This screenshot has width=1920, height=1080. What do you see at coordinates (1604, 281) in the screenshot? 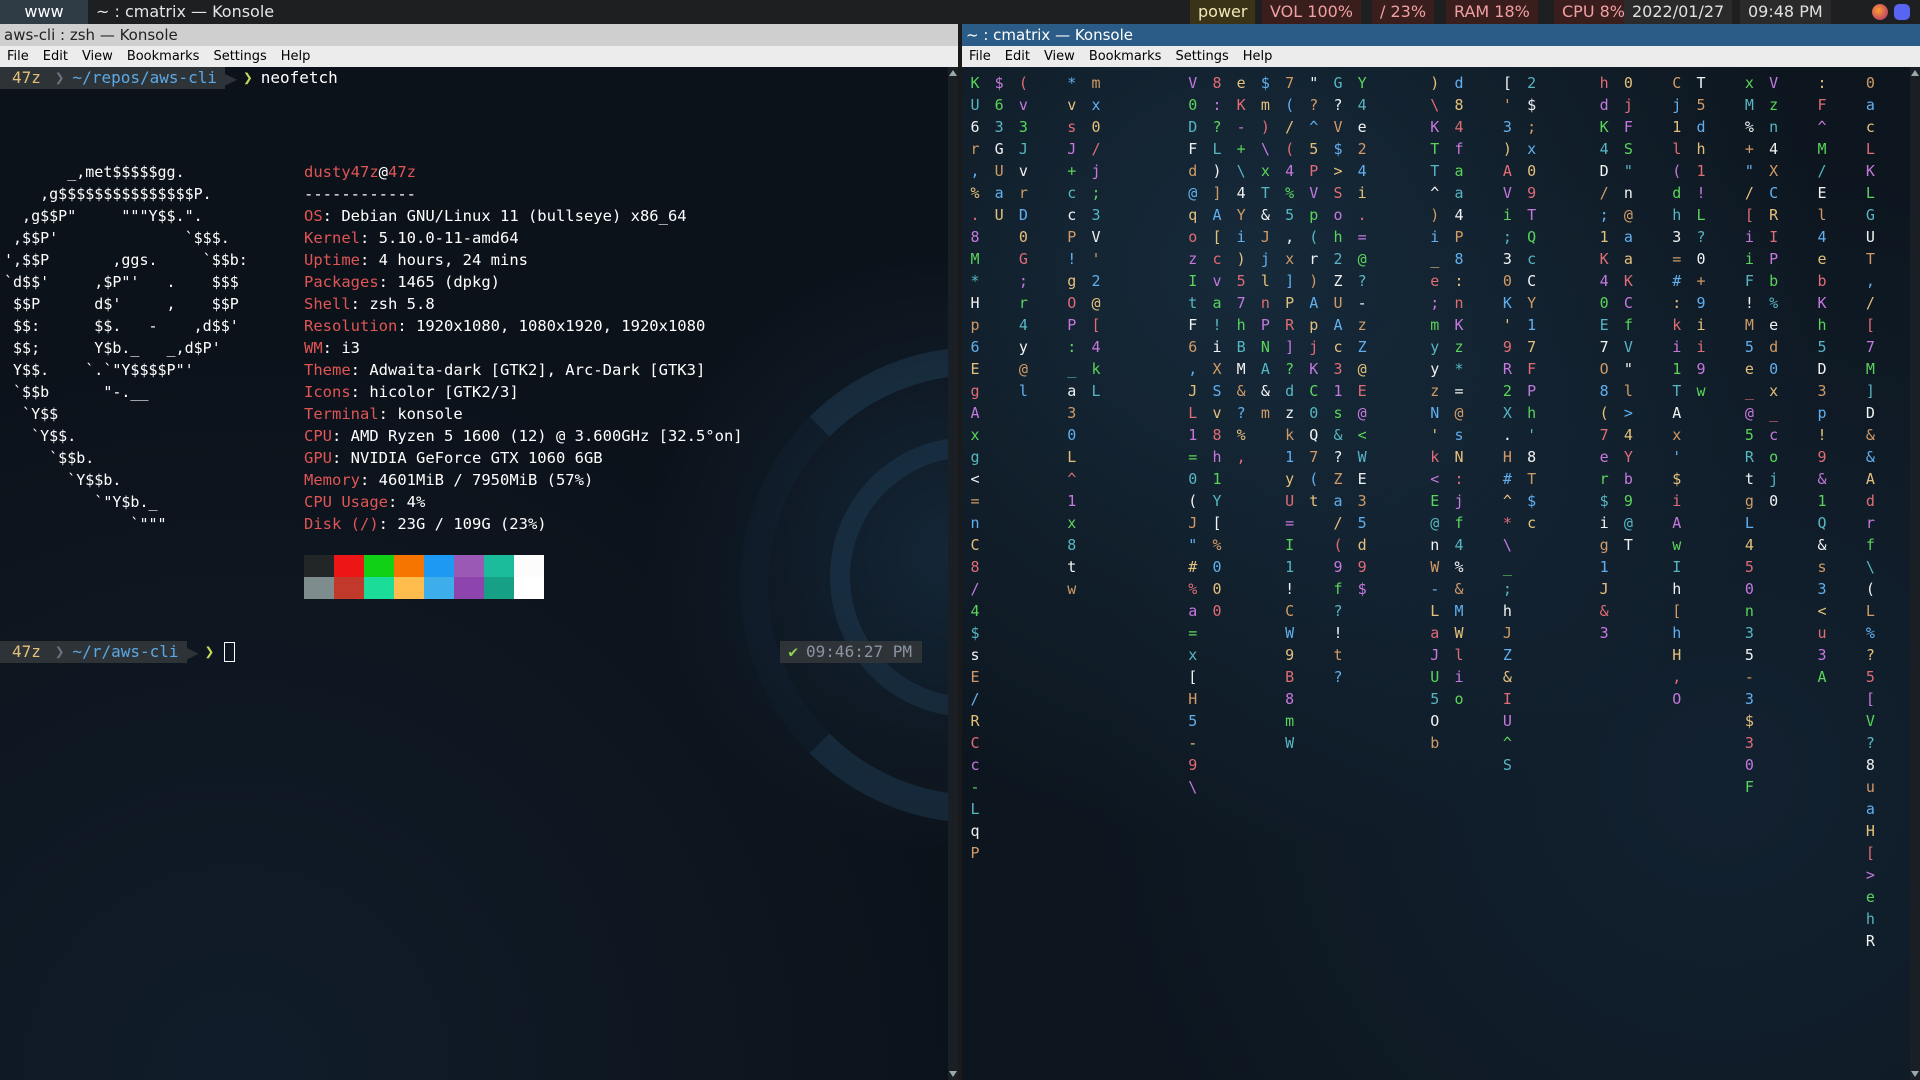
I see `matrix-char: 4` at bounding box center [1604, 281].